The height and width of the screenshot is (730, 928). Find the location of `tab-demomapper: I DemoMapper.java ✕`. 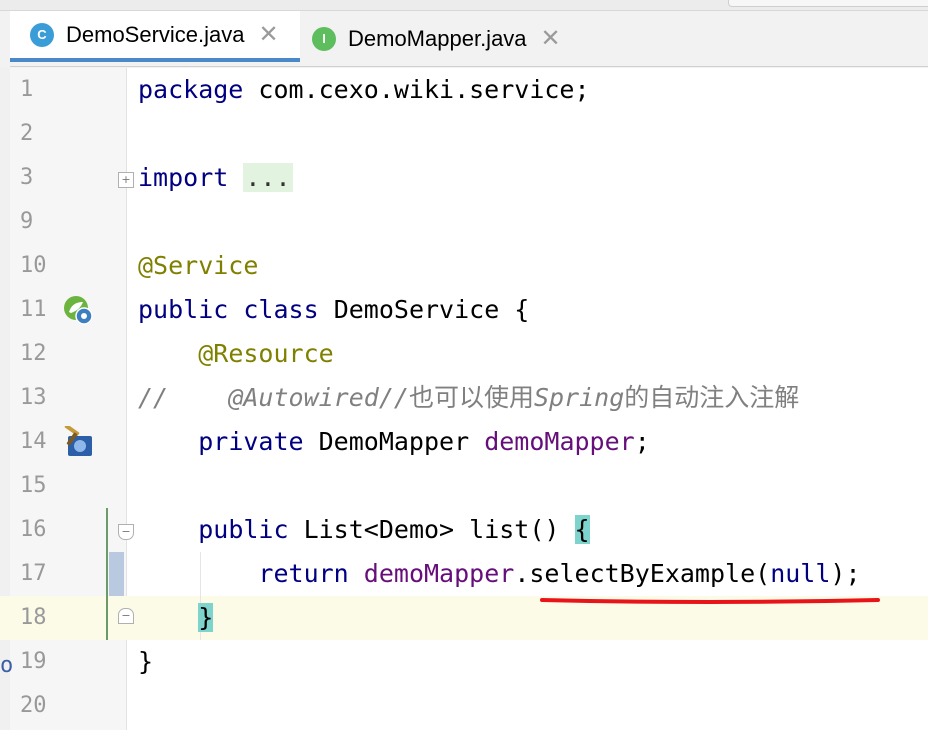

tab-demomapper: I DemoMapper.java ✕ is located at coordinates (452, 38).